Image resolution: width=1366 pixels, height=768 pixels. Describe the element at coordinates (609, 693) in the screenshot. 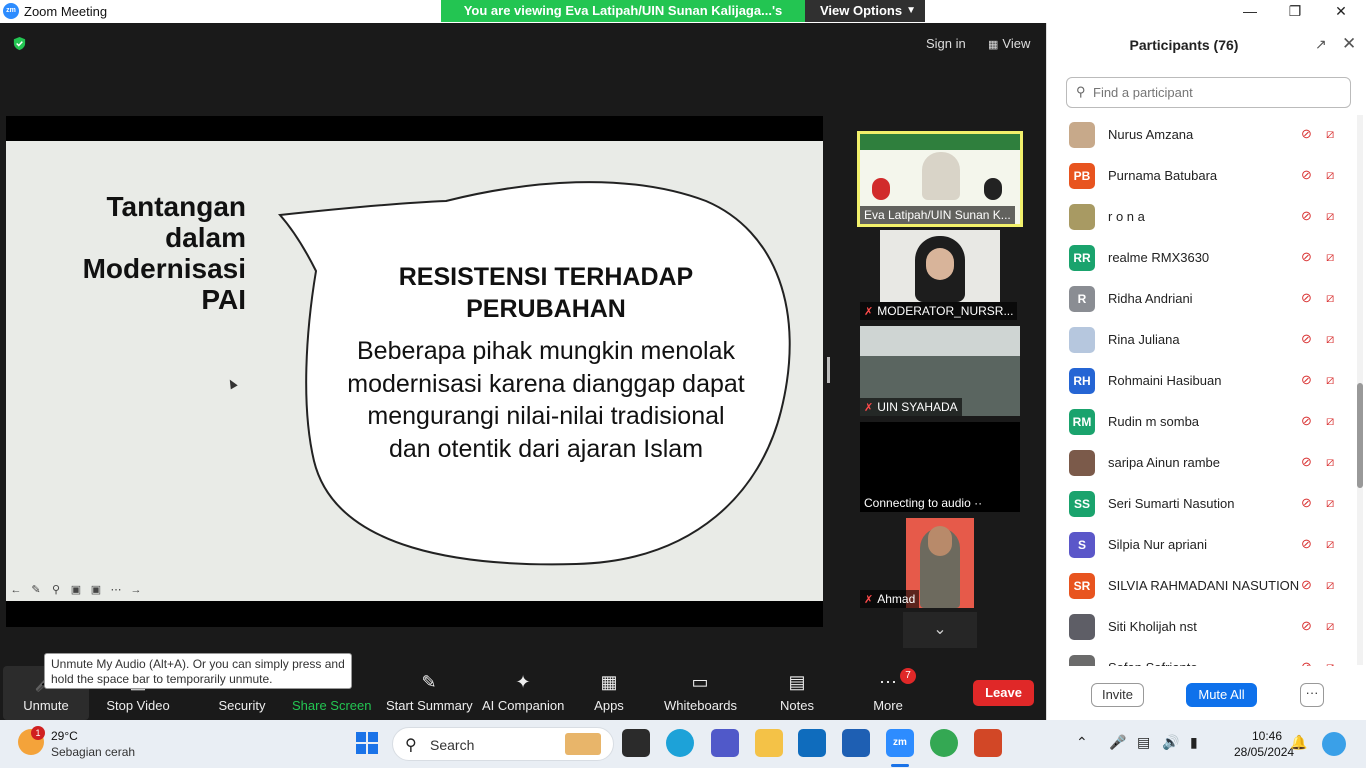

I see `apps-button: ▦ Apps` at that location.